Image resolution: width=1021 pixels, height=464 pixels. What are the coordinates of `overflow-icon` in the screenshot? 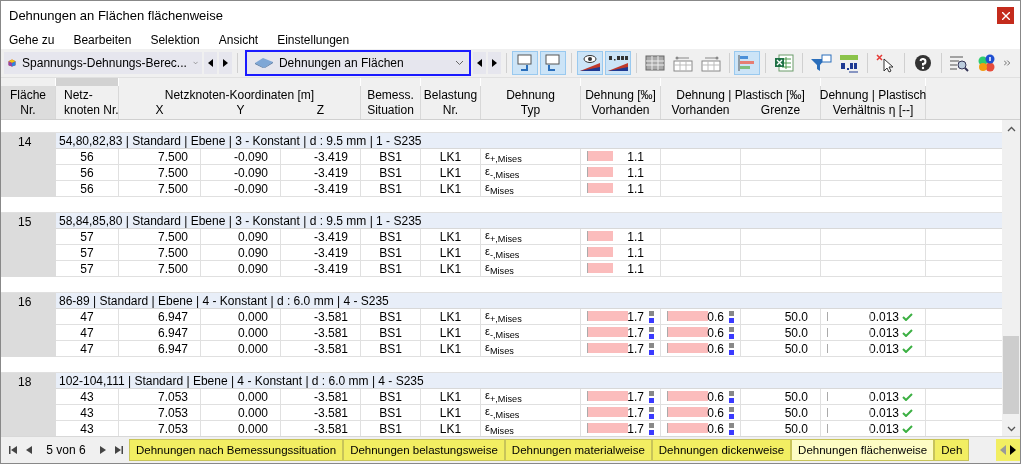 It's located at (1007, 63).